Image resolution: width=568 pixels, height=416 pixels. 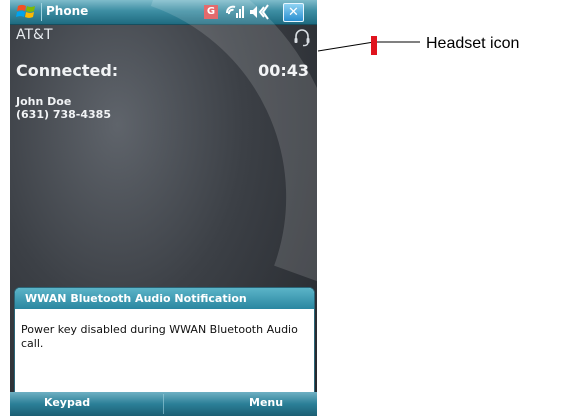 I want to click on keypad-softkey: Keypad, so click(x=67, y=402).